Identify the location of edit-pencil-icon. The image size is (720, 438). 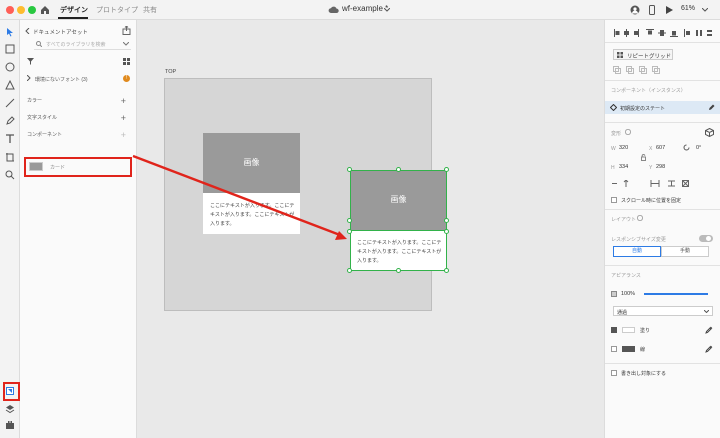
(711, 107).